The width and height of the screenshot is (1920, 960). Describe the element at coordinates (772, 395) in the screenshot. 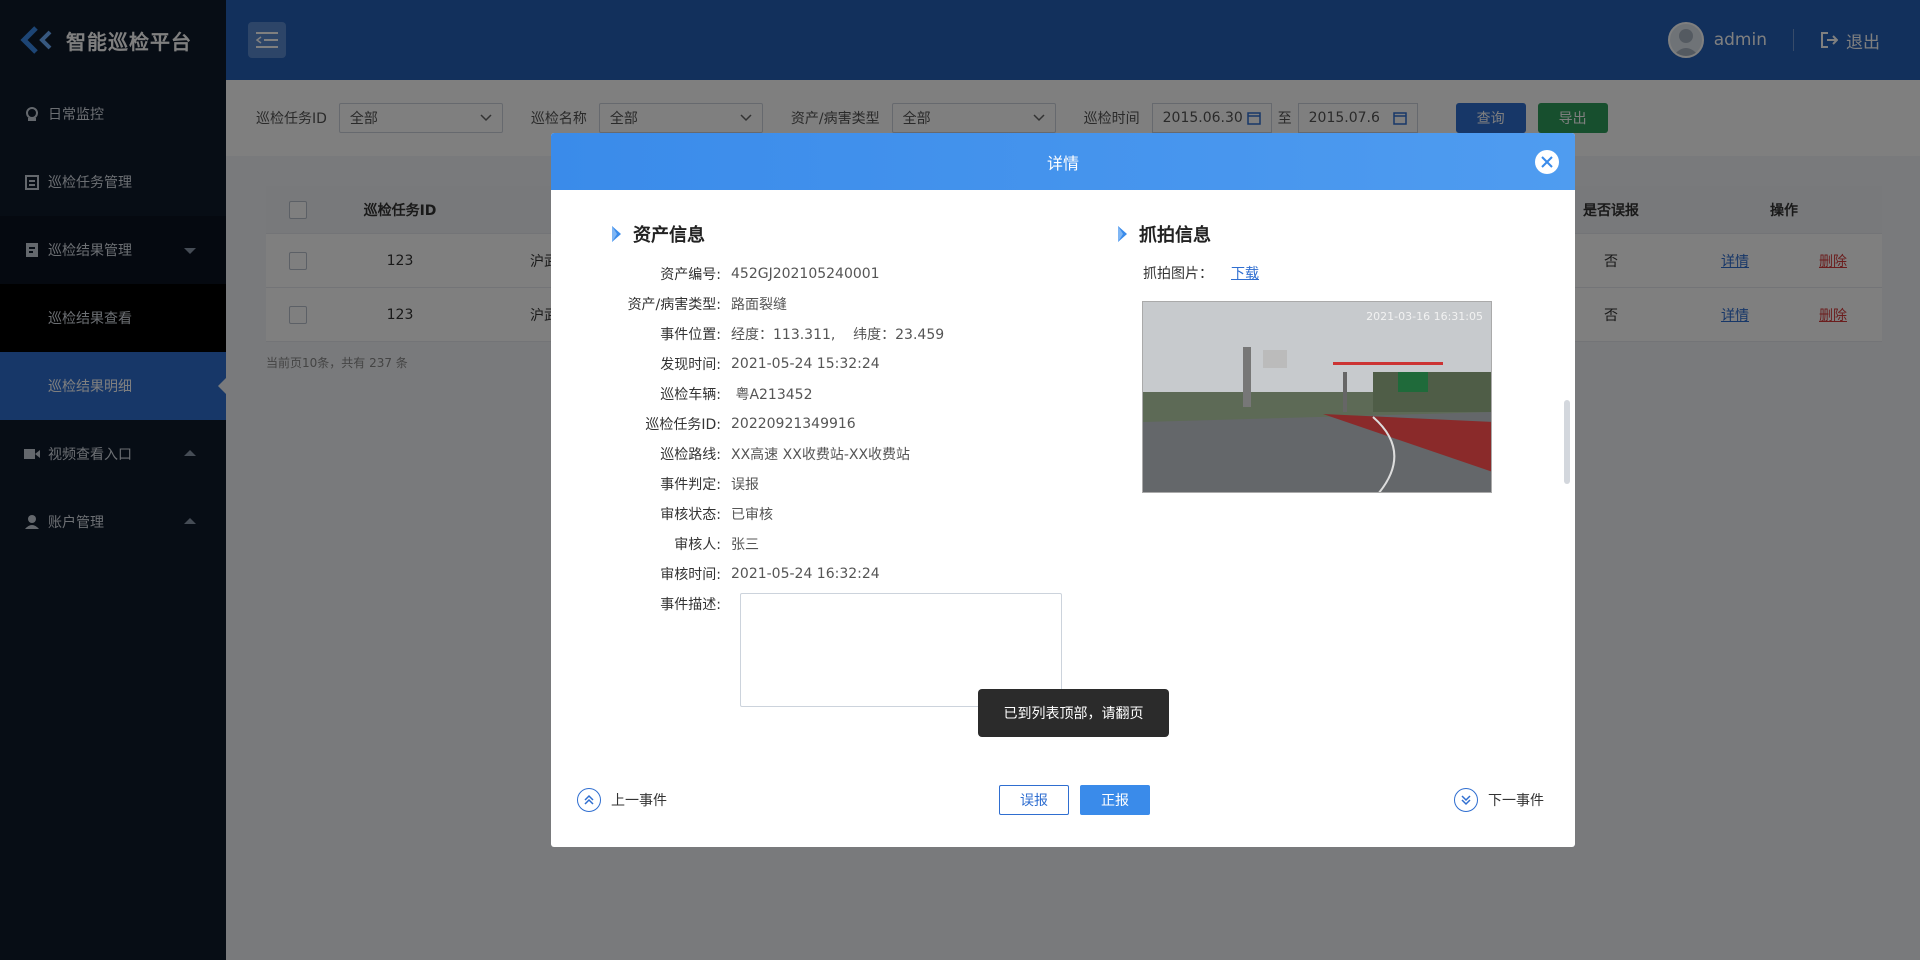

I see `field-value: 粤A213452` at that location.